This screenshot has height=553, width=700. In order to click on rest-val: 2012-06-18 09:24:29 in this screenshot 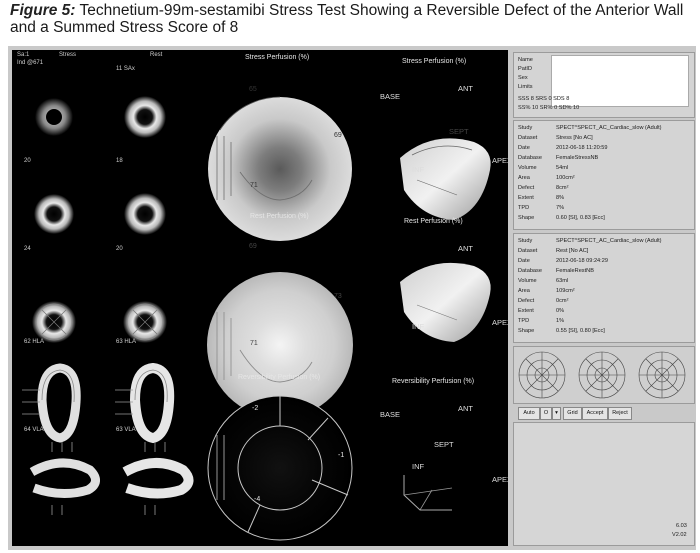, I will do `click(582, 261)`.